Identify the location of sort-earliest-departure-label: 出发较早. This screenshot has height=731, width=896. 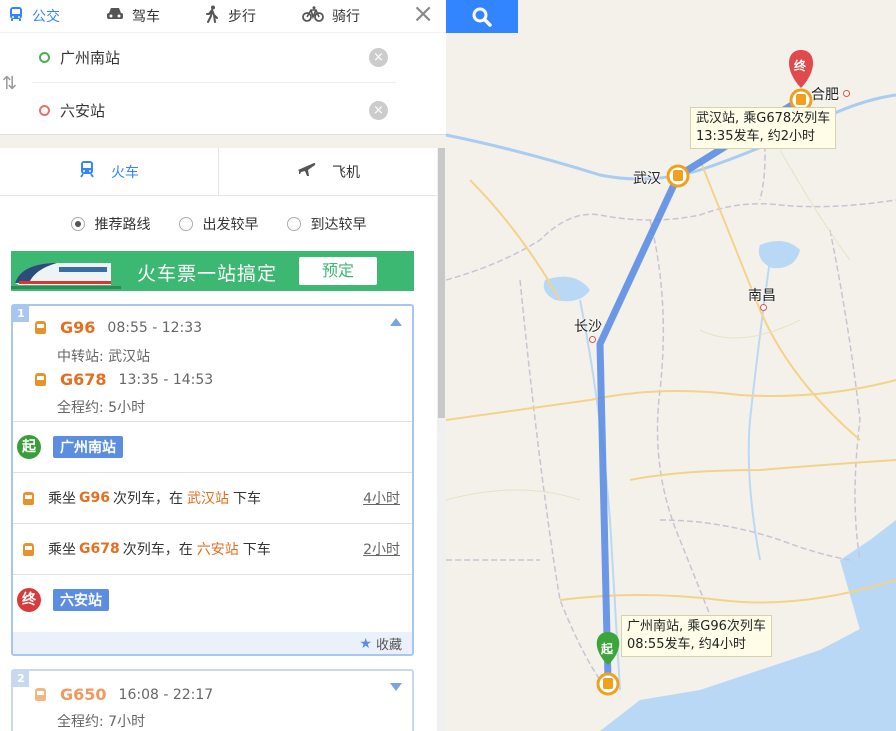
(230, 225).